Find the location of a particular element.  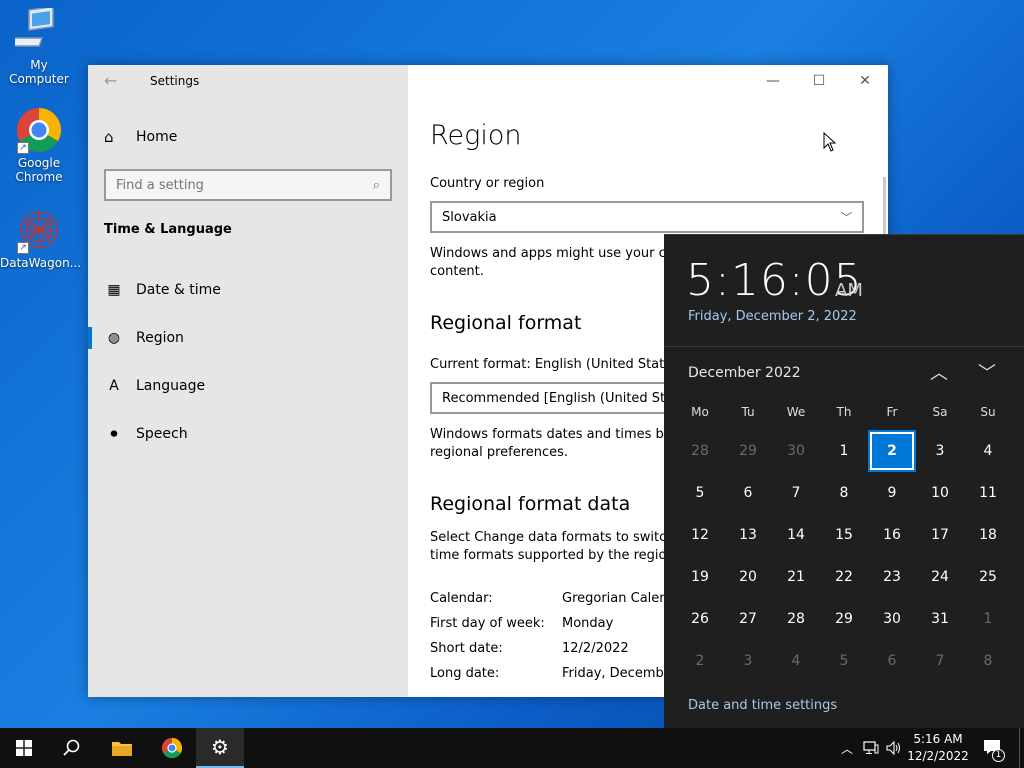

sidebar-item-label: Date & time is located at coordinates (178, 290).